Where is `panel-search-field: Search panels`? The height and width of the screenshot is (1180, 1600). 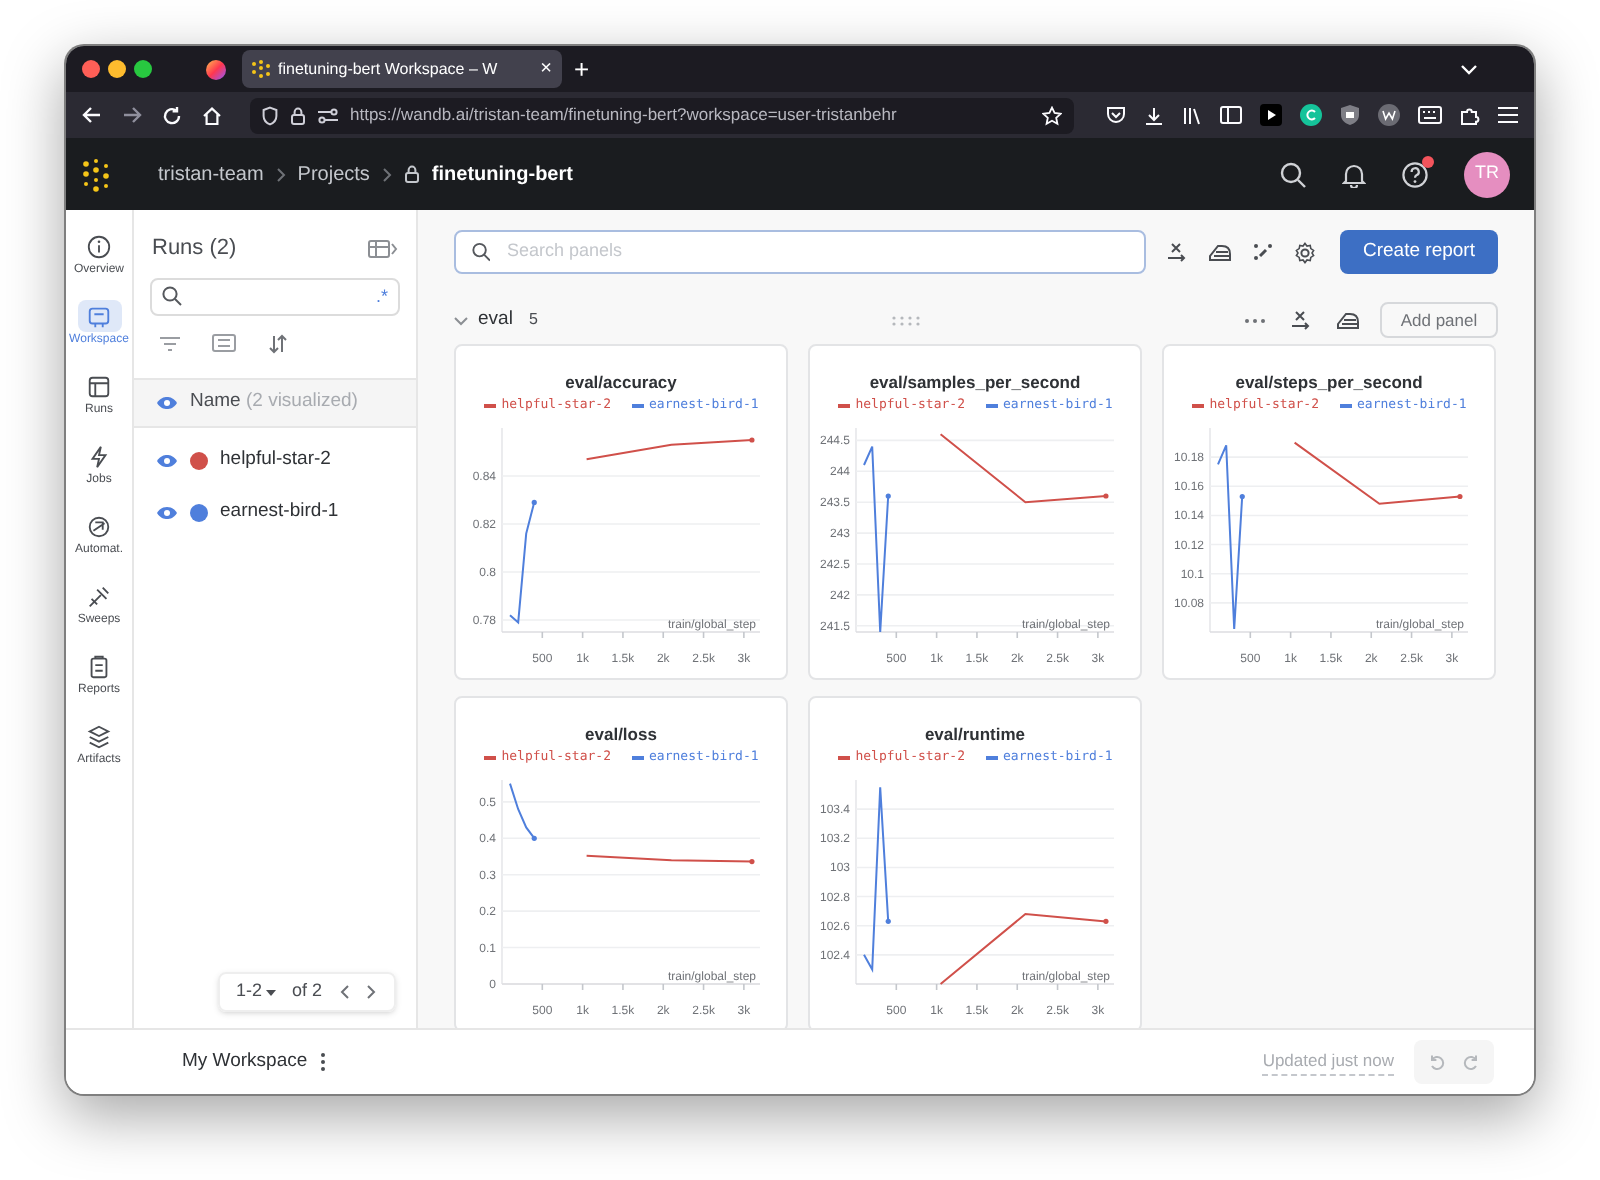 panel-search-field: Search panels is located at coordinates (800, 252).